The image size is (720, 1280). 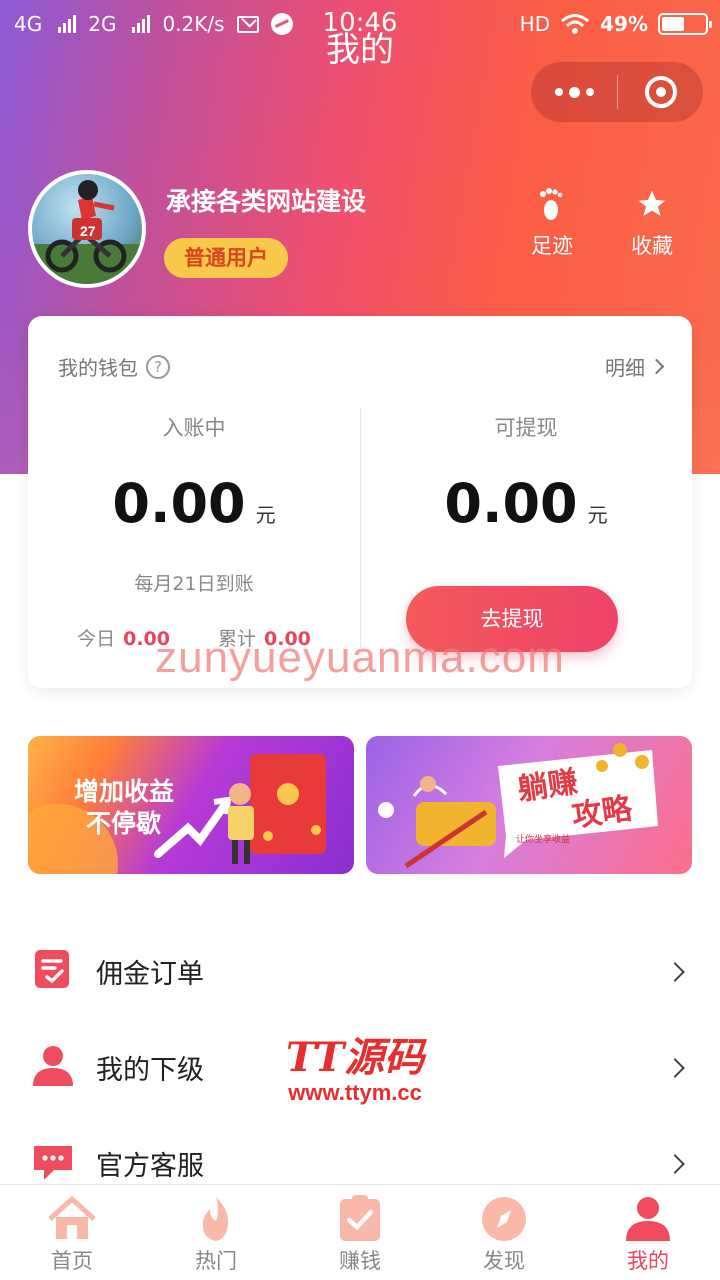 What do you see at coordinates (52, 969) in the screenshot?
I see `order-list-icon` at bounding box center [52, 969].